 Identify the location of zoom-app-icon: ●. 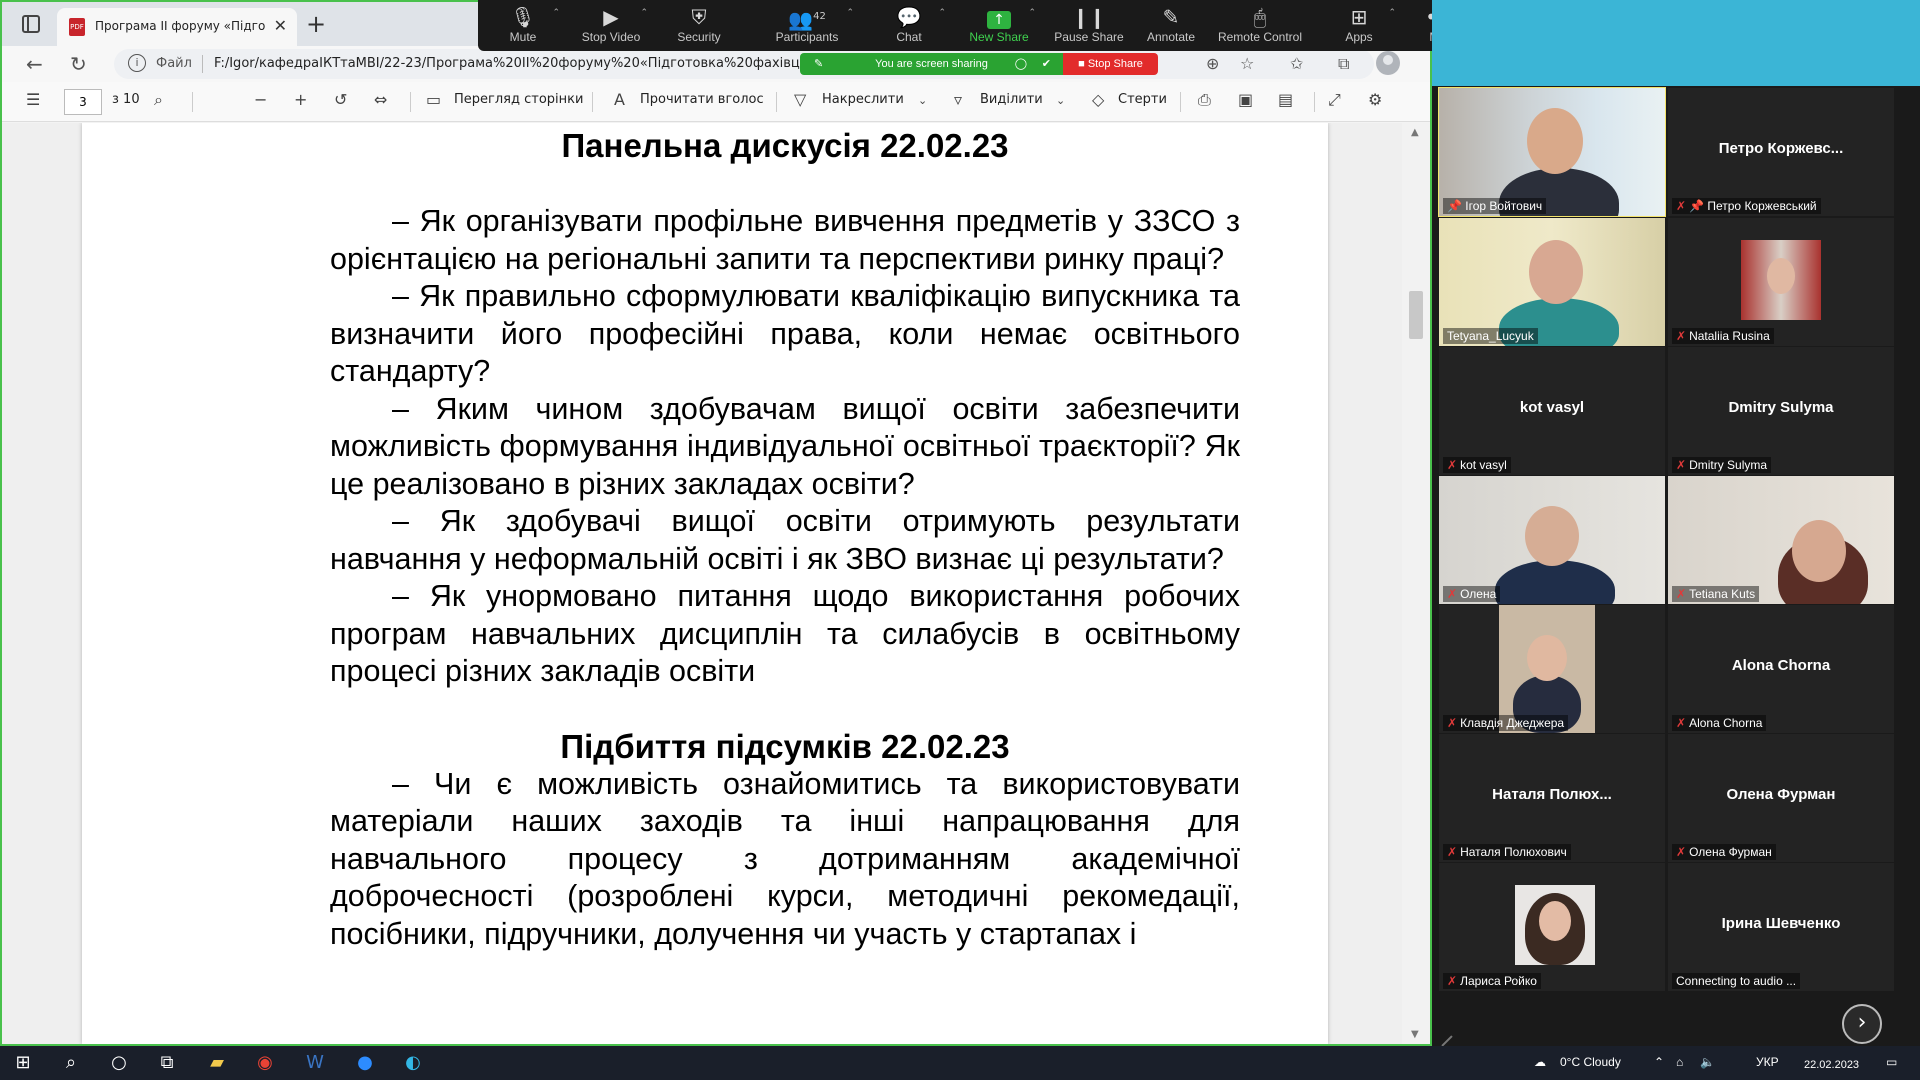
(365, 1063).